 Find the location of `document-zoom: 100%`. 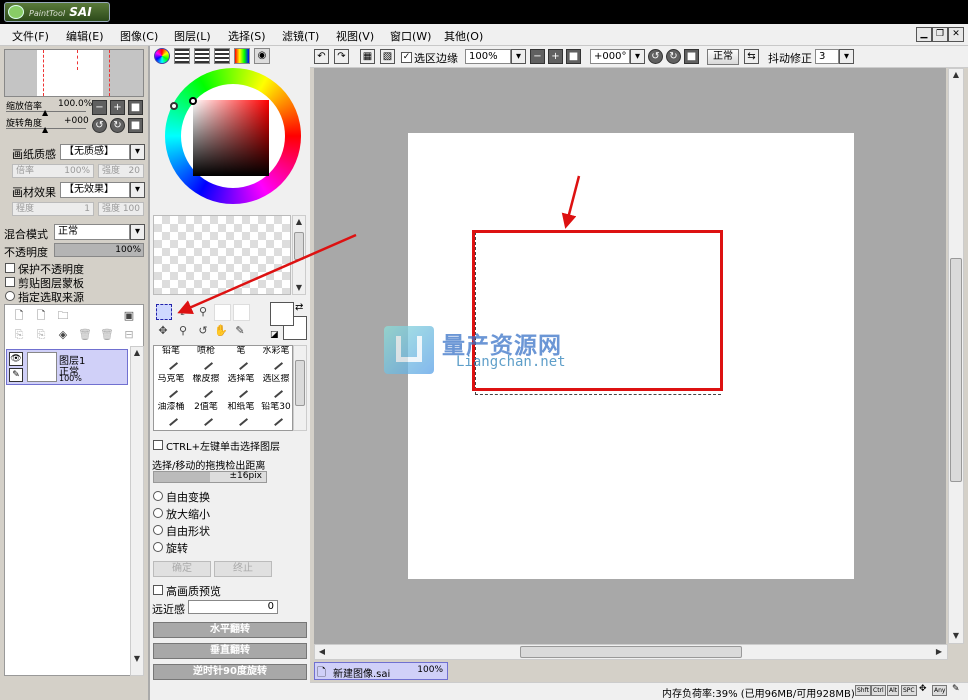

document-zoom: 100% is located at coordinates (430, 670).